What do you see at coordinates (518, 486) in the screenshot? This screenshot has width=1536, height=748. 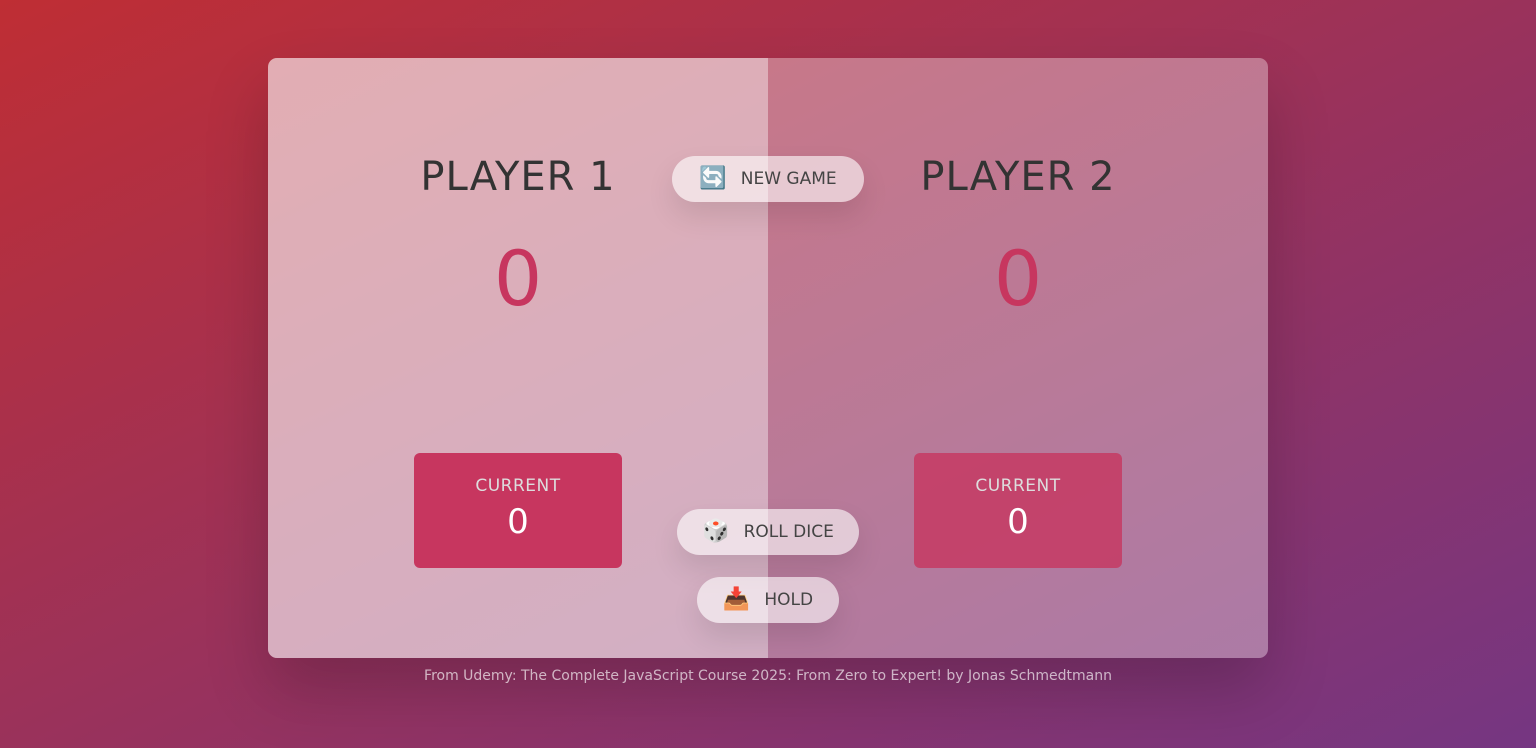 I see `player-1-current-label: CURRENT` at bounding box center [518, 486].